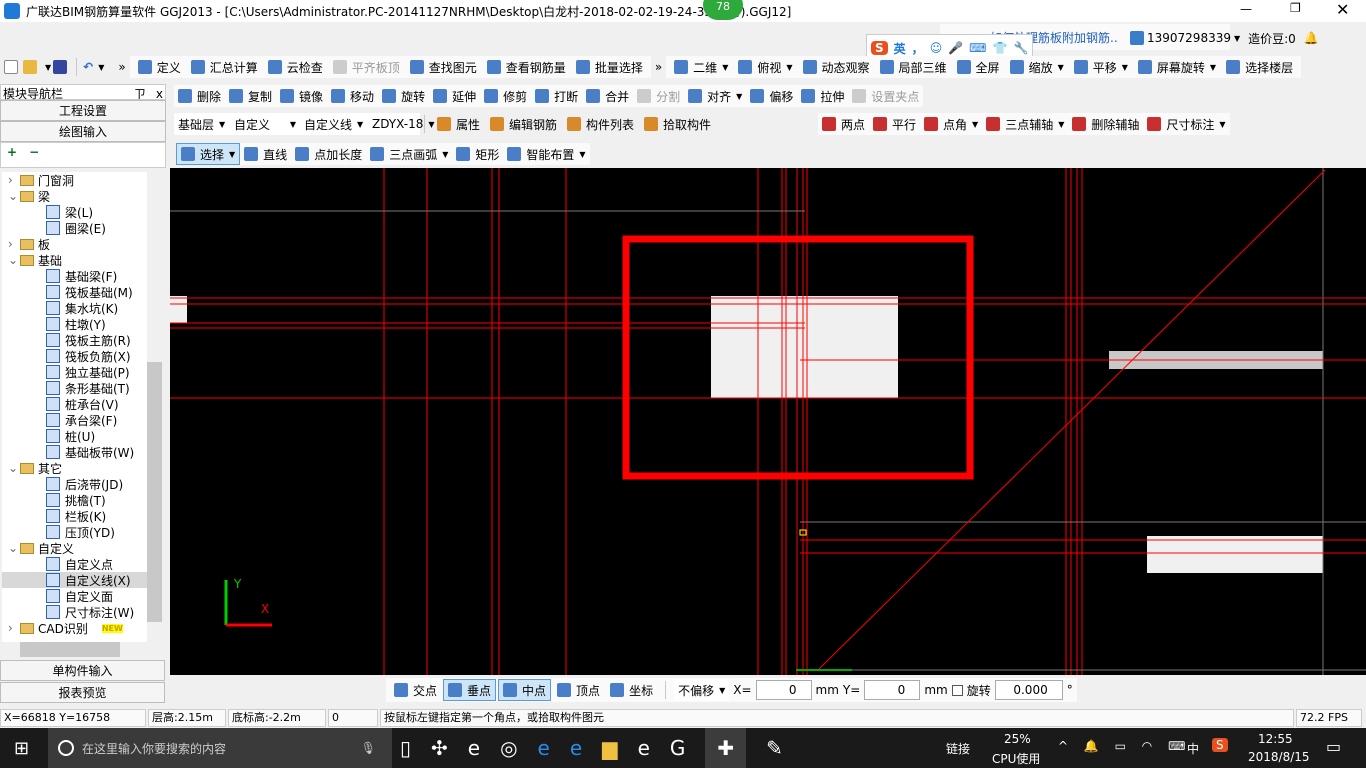  Describe the element at coordinates (677, 124) in the screenshot. I see `comp-btn-3-button: 拾取构件` at that location.